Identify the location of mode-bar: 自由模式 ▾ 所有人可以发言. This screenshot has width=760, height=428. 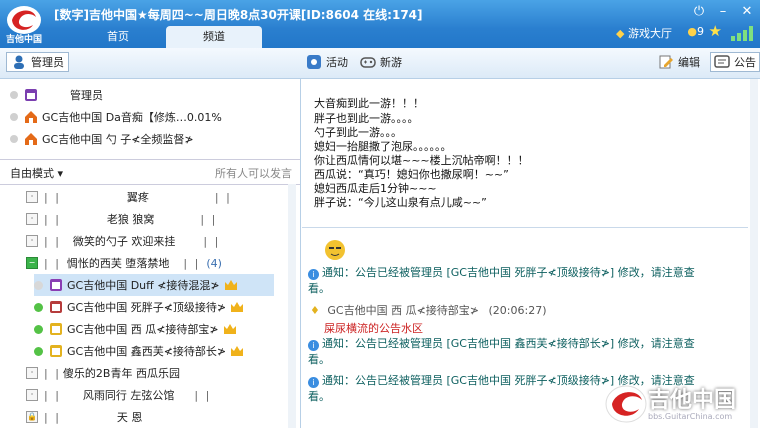
(150, 172).